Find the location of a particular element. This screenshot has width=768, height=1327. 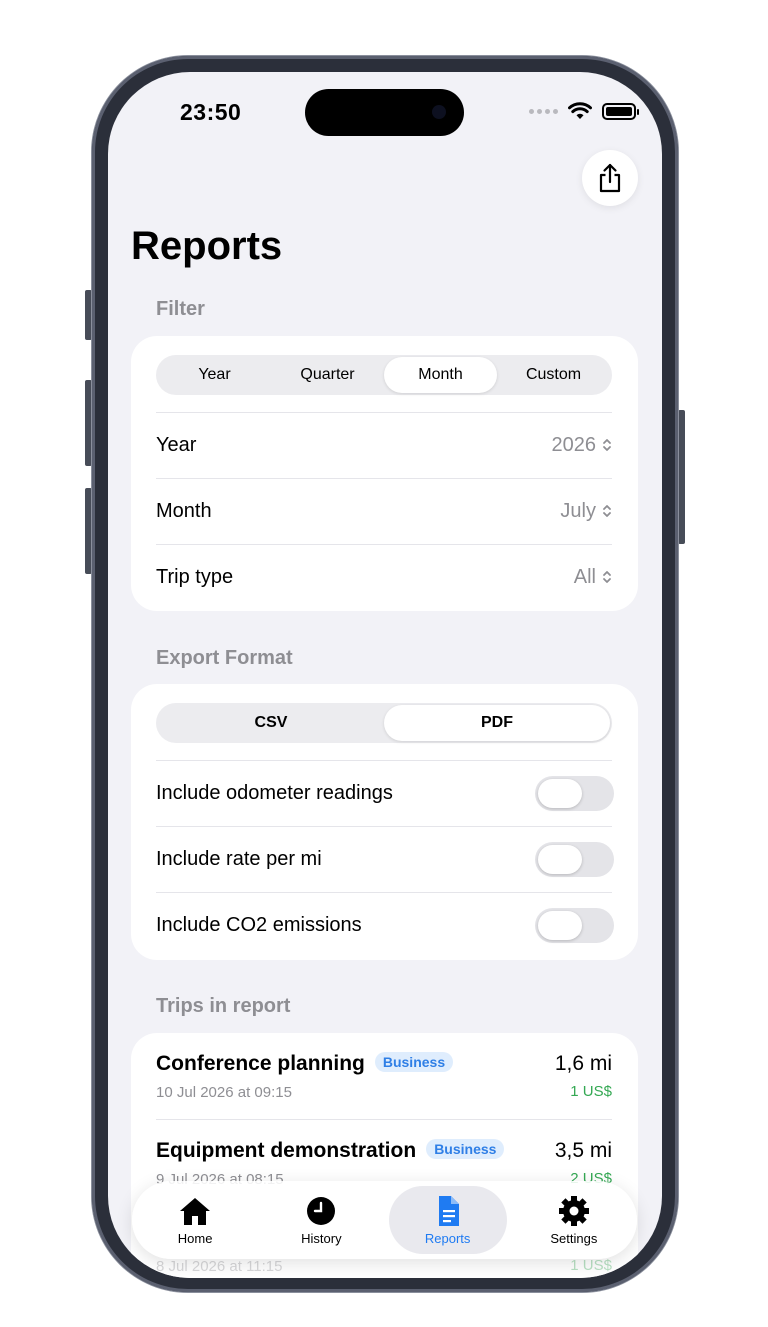

trip-name: Equipment demonstration Business is located at coordinates (330, 1151).